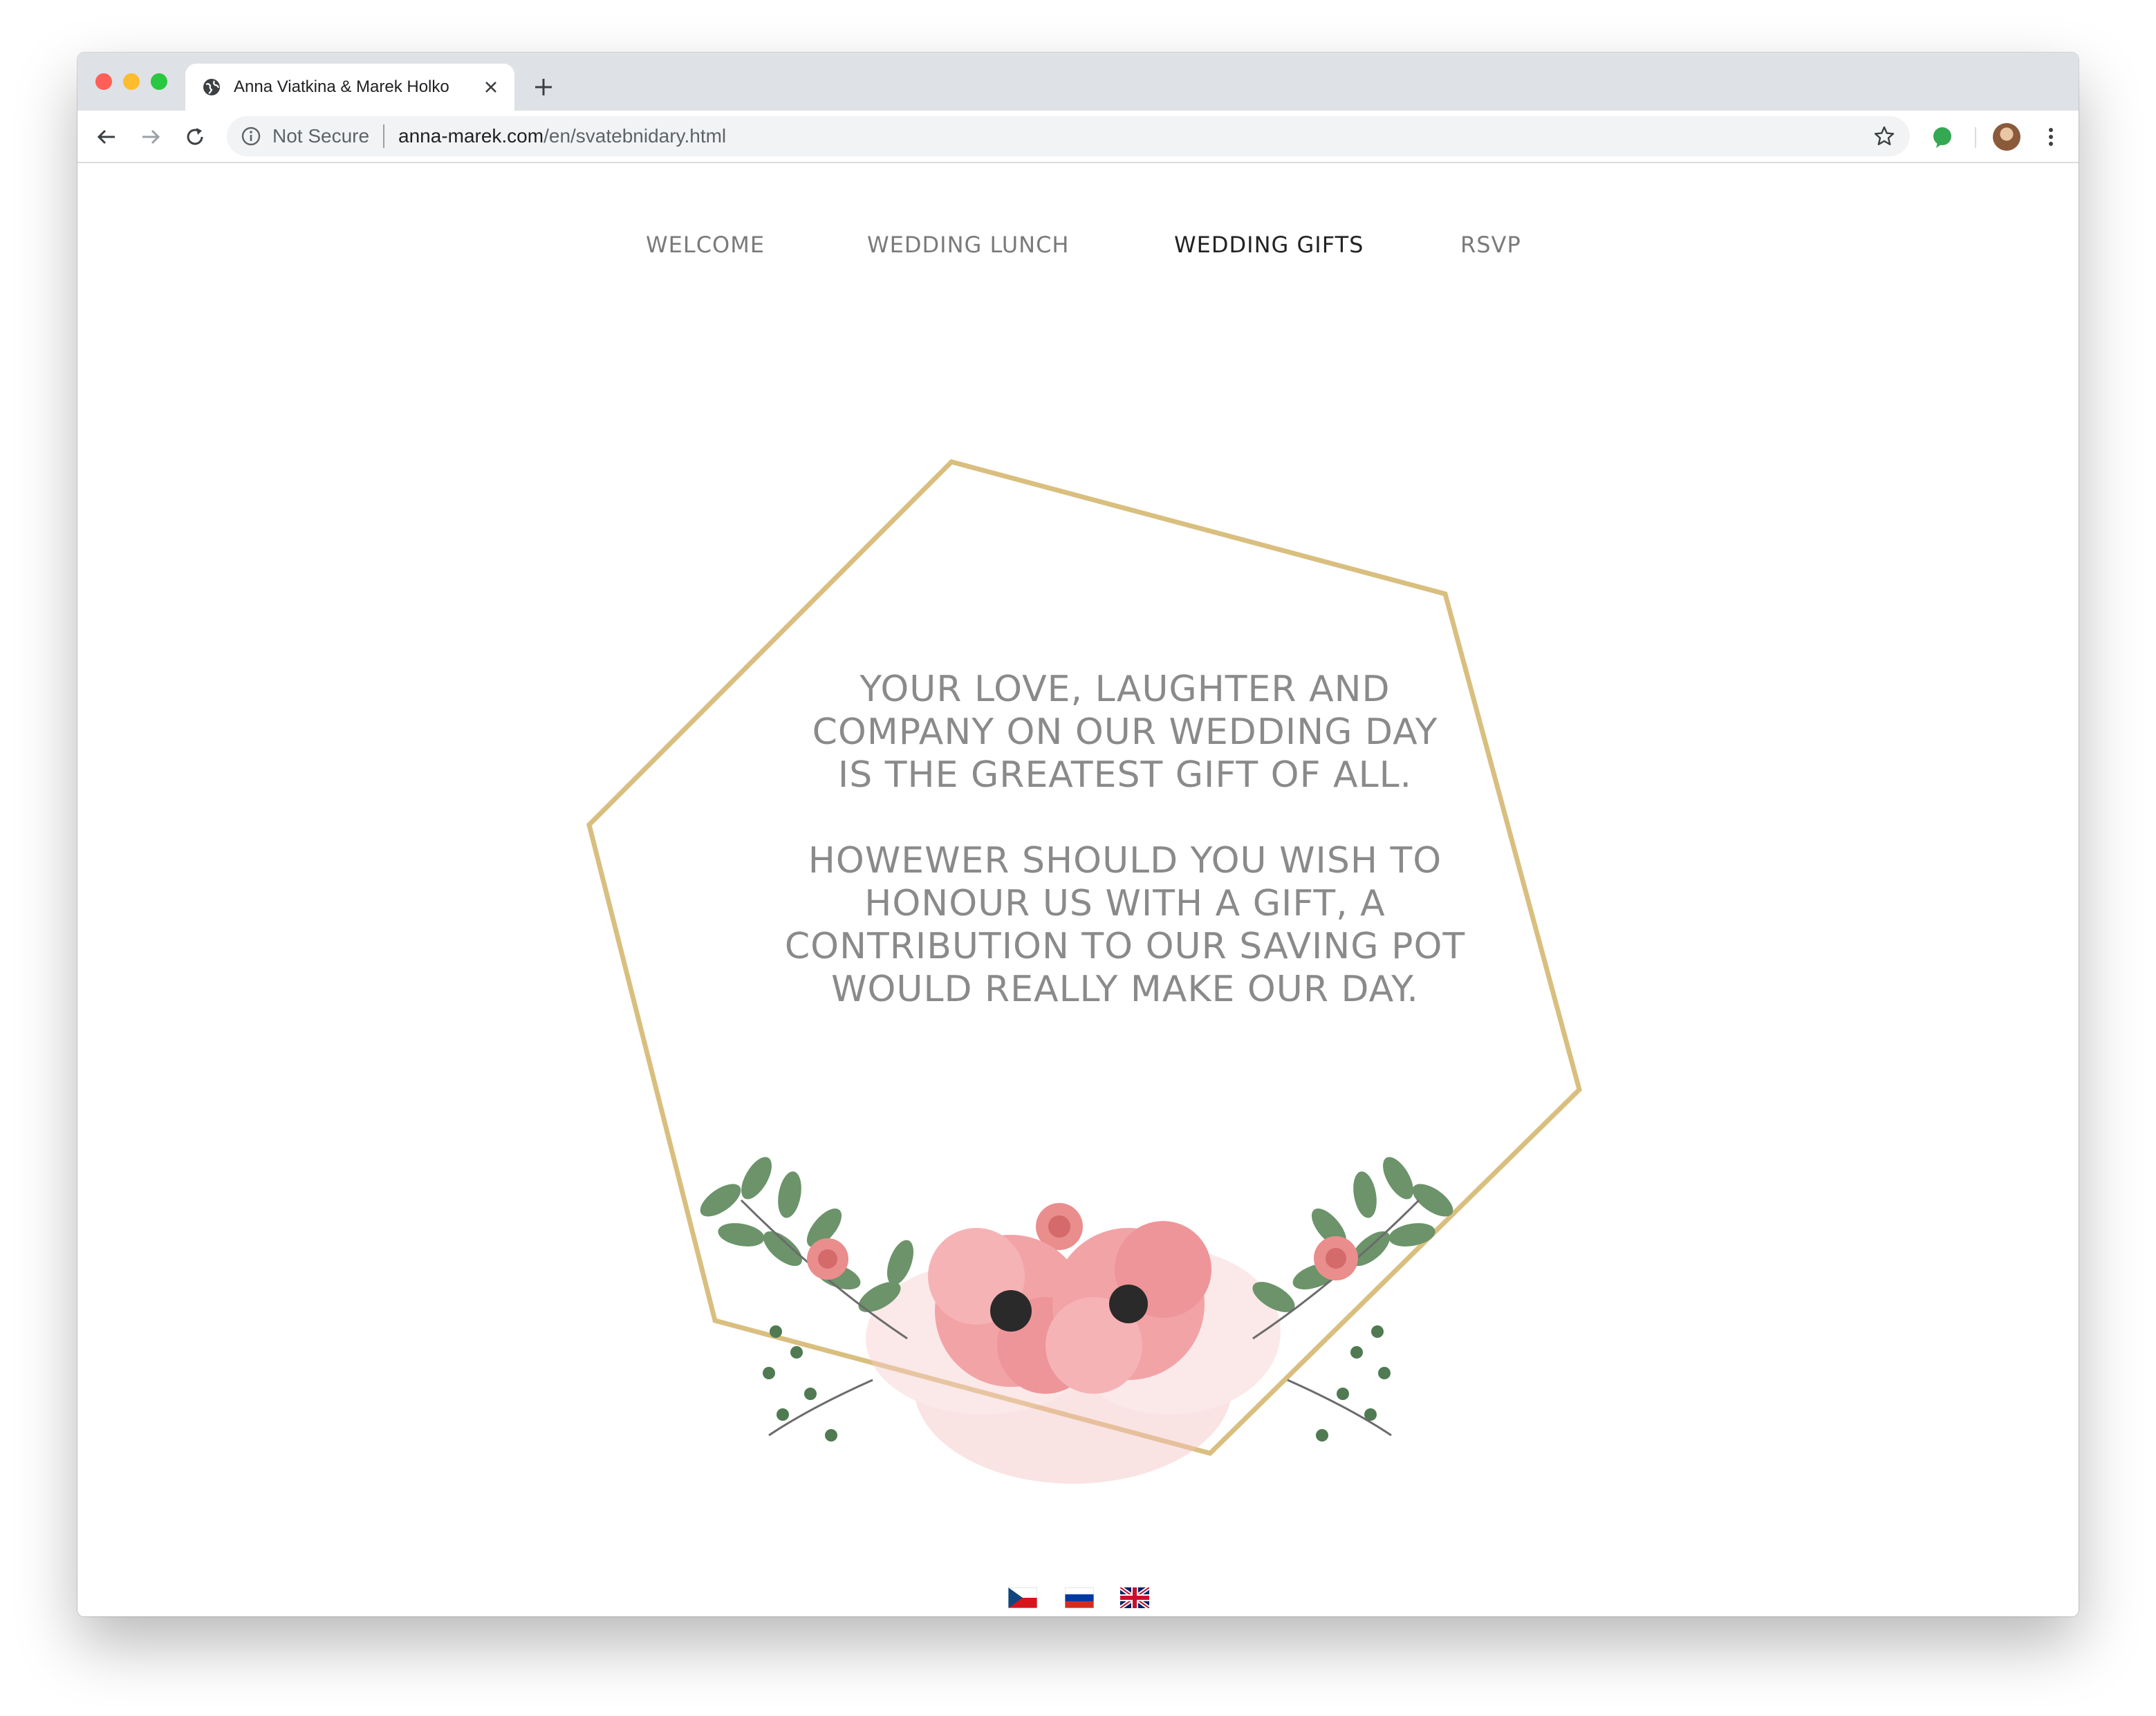  What do you see at coordinates (1134, 1597) in the screenshot?
I see `uk-flag-icon` at bounding box center [1134, 1597].